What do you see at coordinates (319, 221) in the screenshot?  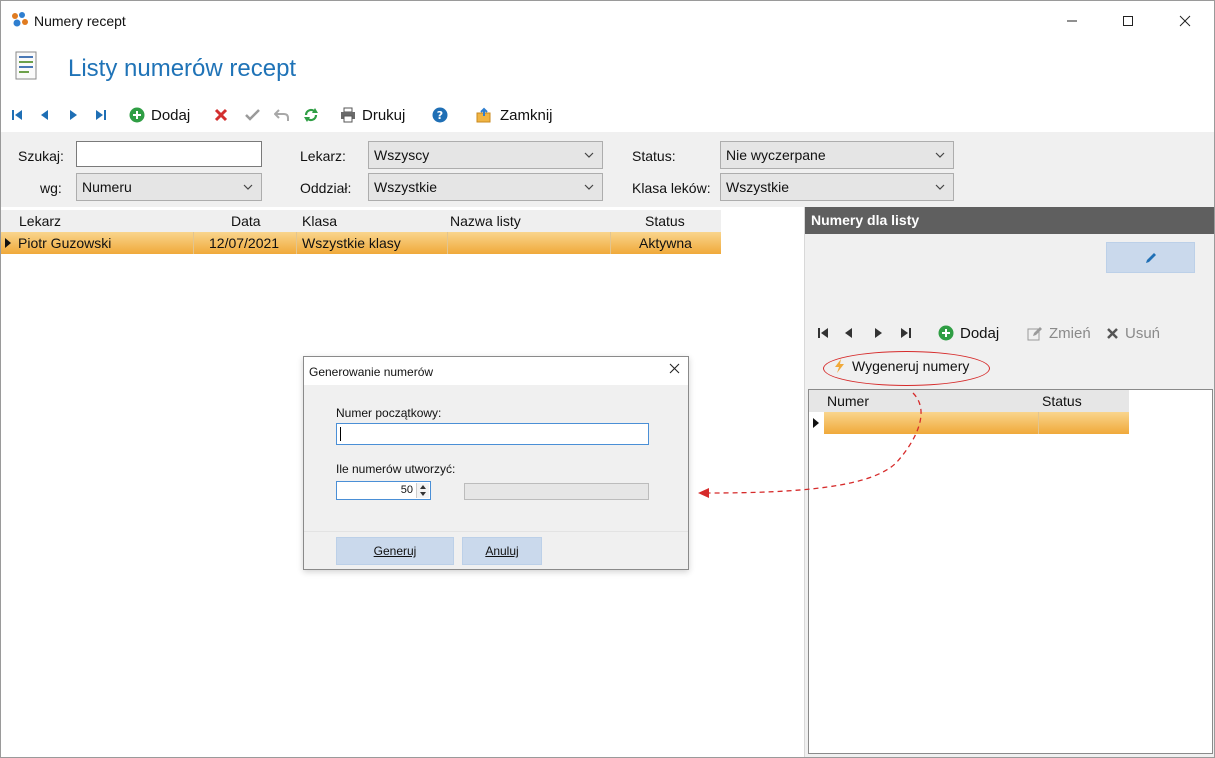 I see `column-header-class: Klasa` at bounding box center [319, 221].